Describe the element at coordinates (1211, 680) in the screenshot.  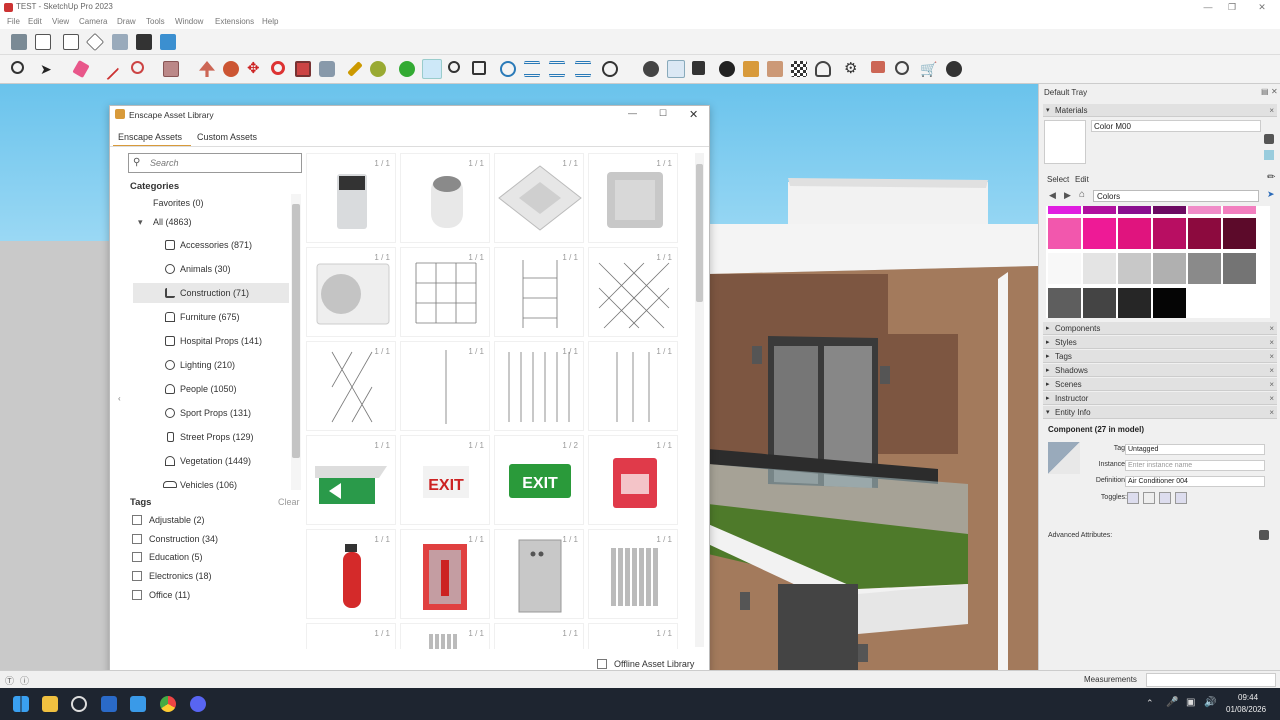
I see `measurements-input` at that location.